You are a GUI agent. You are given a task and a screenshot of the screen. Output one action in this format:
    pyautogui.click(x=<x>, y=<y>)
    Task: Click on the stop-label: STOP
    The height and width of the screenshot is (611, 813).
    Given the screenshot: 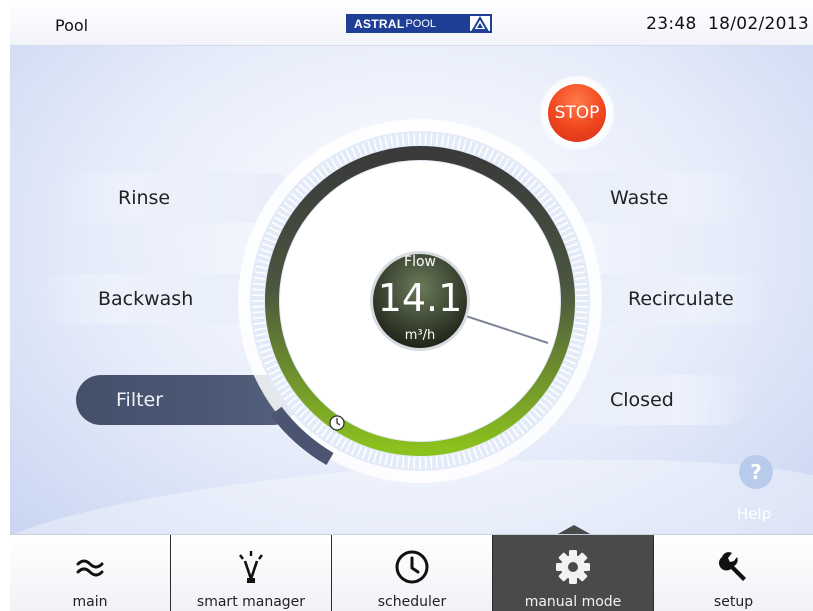 What is the action you would take?
    pyautogui.click(x=577, y=113)
    